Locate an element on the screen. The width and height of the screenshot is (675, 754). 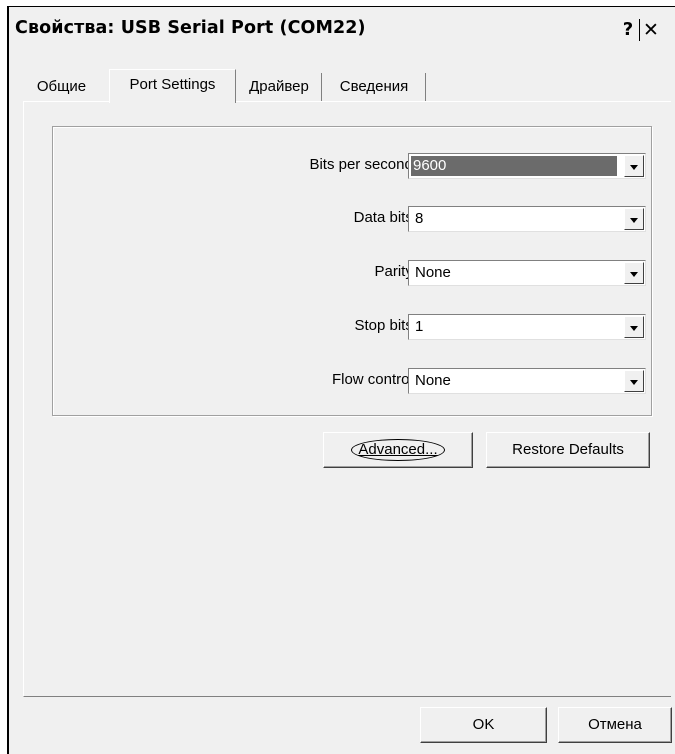
flow-control-value: None is located at coordinates (433, 380).